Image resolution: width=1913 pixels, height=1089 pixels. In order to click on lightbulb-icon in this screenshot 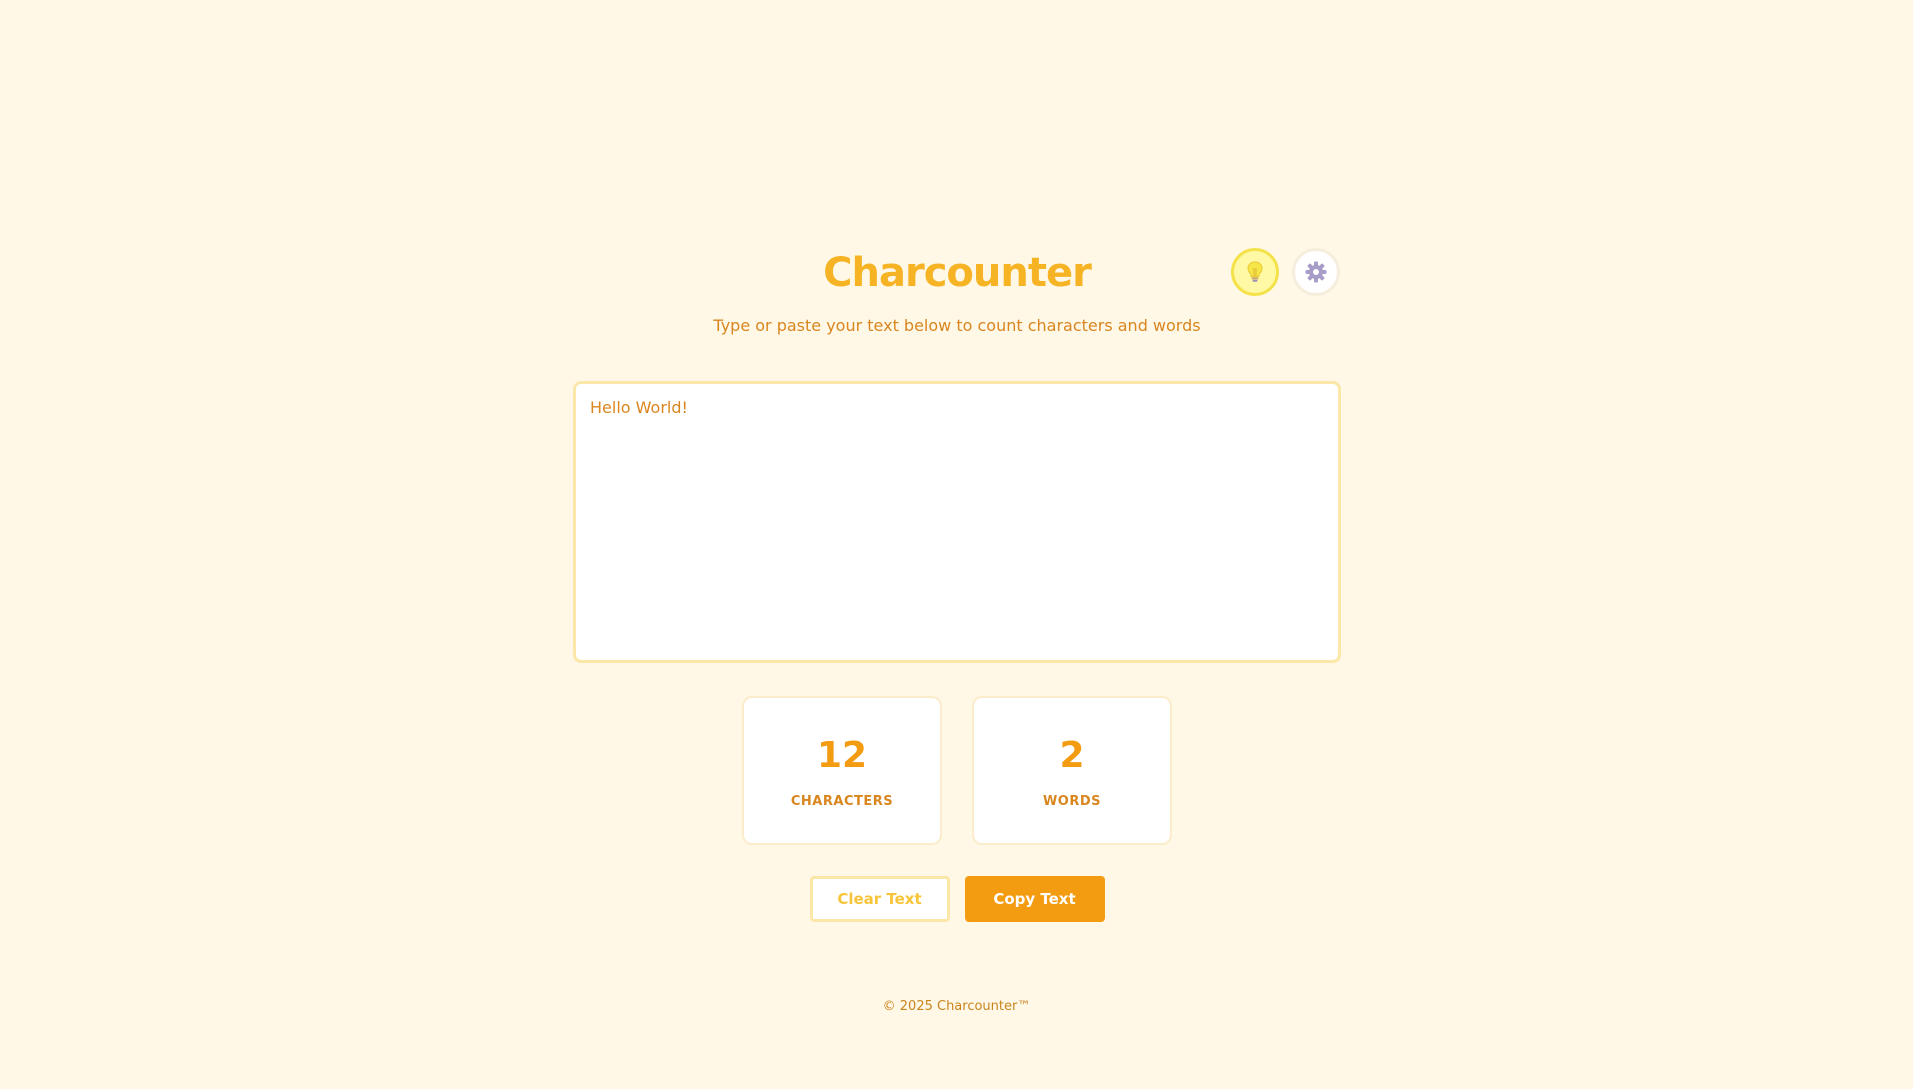, I will do `click(1255, 271)`.